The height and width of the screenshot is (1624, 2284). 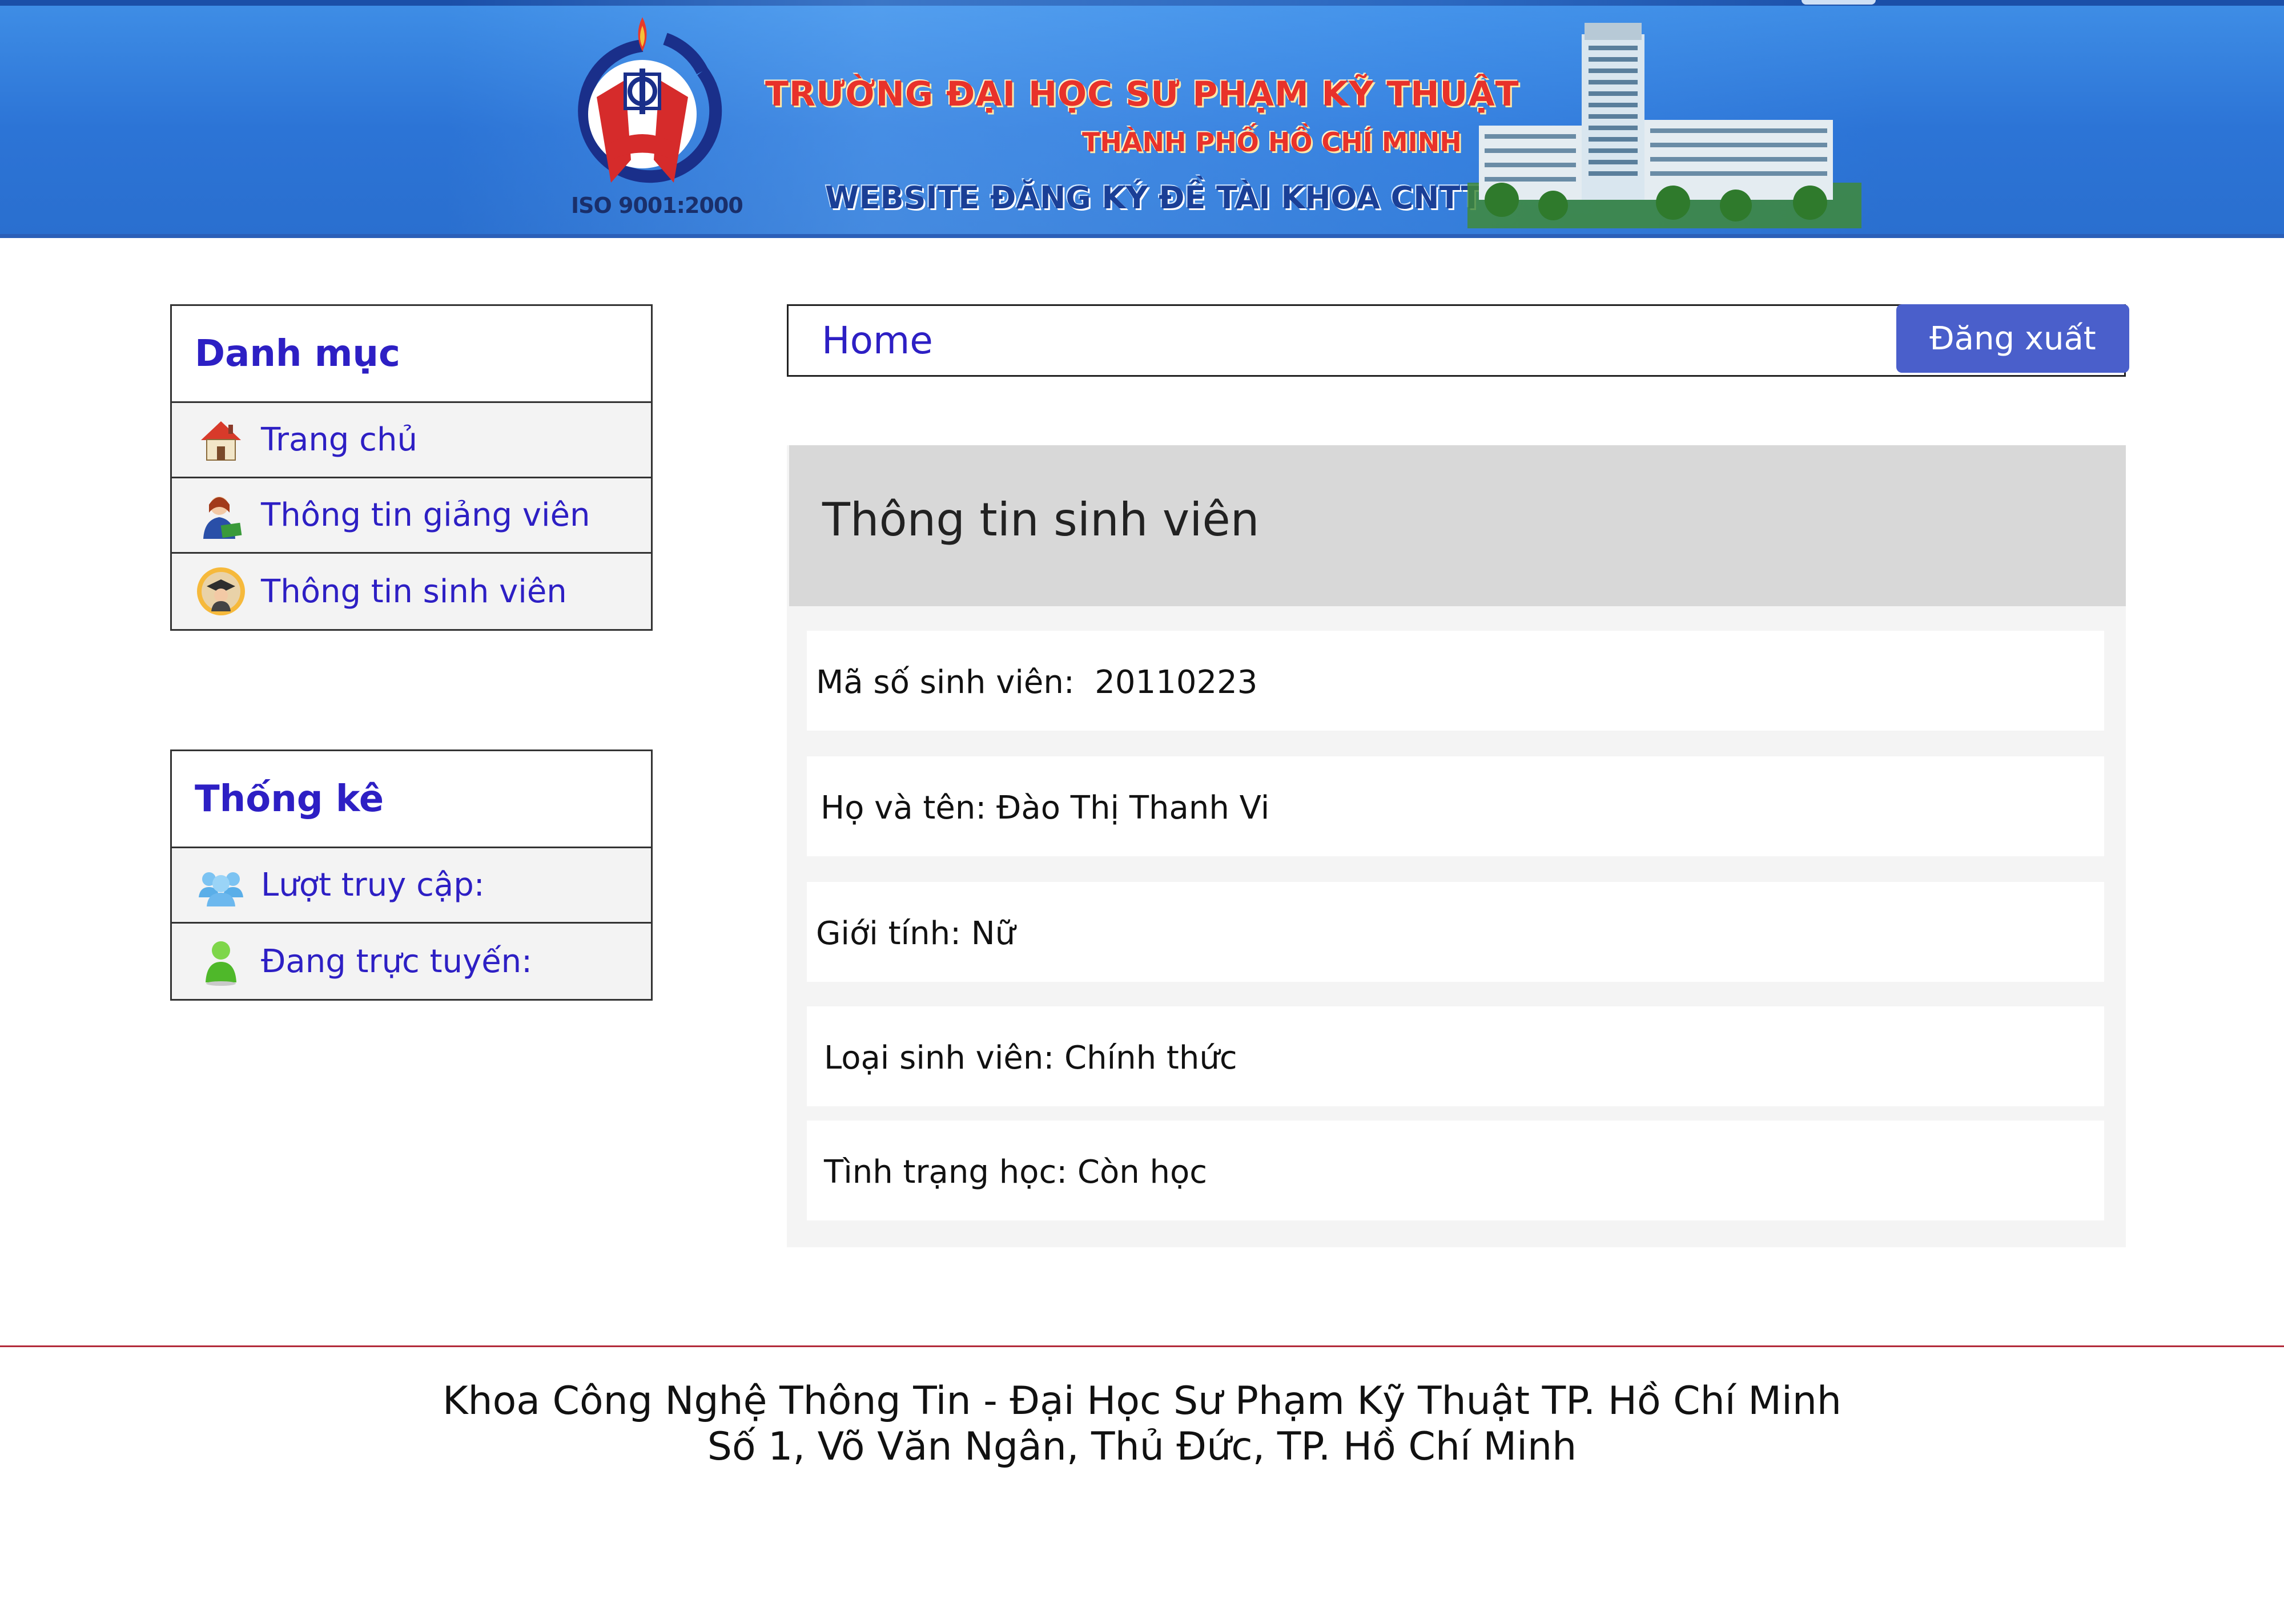 What do you see at coordinates (1045, 808) in the screenshot?
I see `full-name-text: Họ và tên: Đào Thị Thanh Vi` at bounding box center [1045, 808].